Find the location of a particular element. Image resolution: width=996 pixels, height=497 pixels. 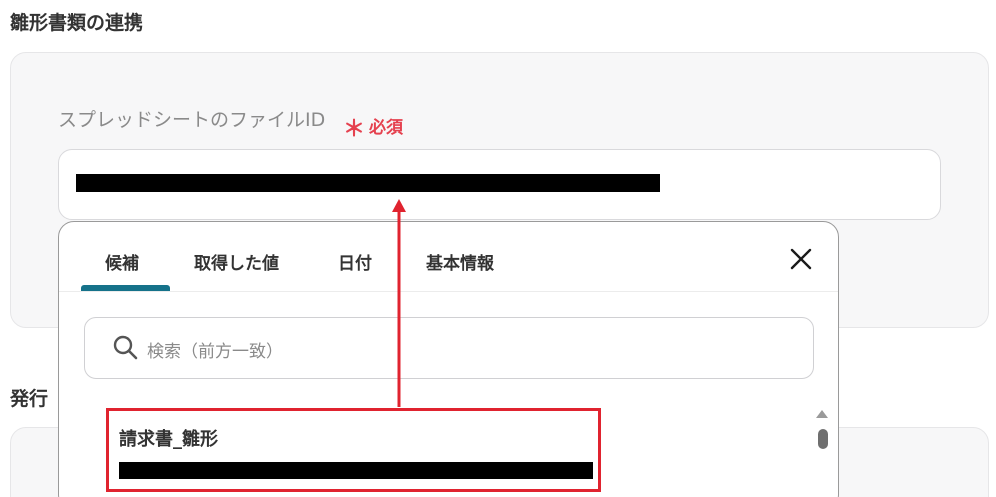

search-placeholder: 検索（前方一致） is located at coordinates (215, 352).